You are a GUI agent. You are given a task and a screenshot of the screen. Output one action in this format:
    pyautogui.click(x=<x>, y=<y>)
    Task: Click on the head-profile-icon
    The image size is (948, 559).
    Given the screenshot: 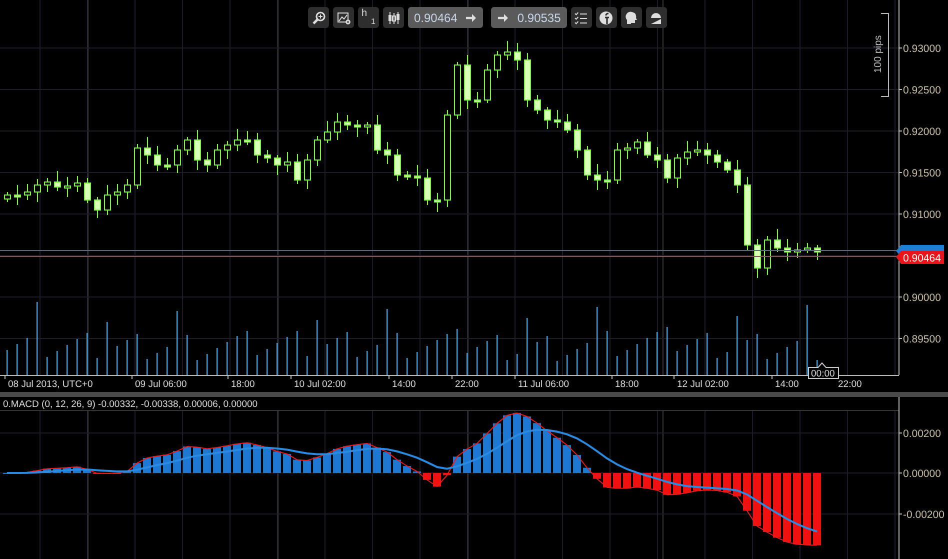 What is the action you would take?
    pyautogui.click(x=631, y=17)
    